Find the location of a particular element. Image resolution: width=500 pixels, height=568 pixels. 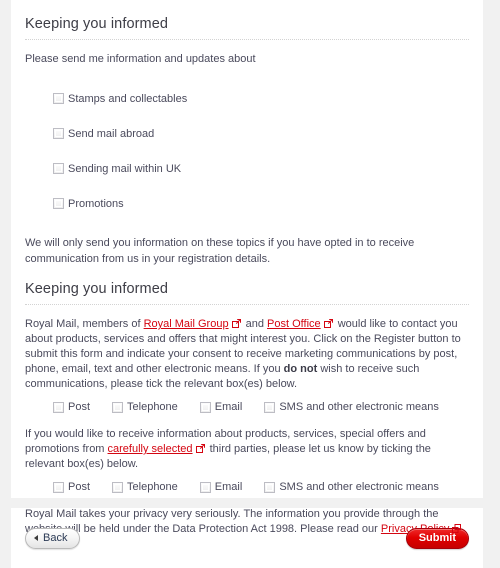

checkbox-label-consent-post: Post is located at coordinates (79, 407).